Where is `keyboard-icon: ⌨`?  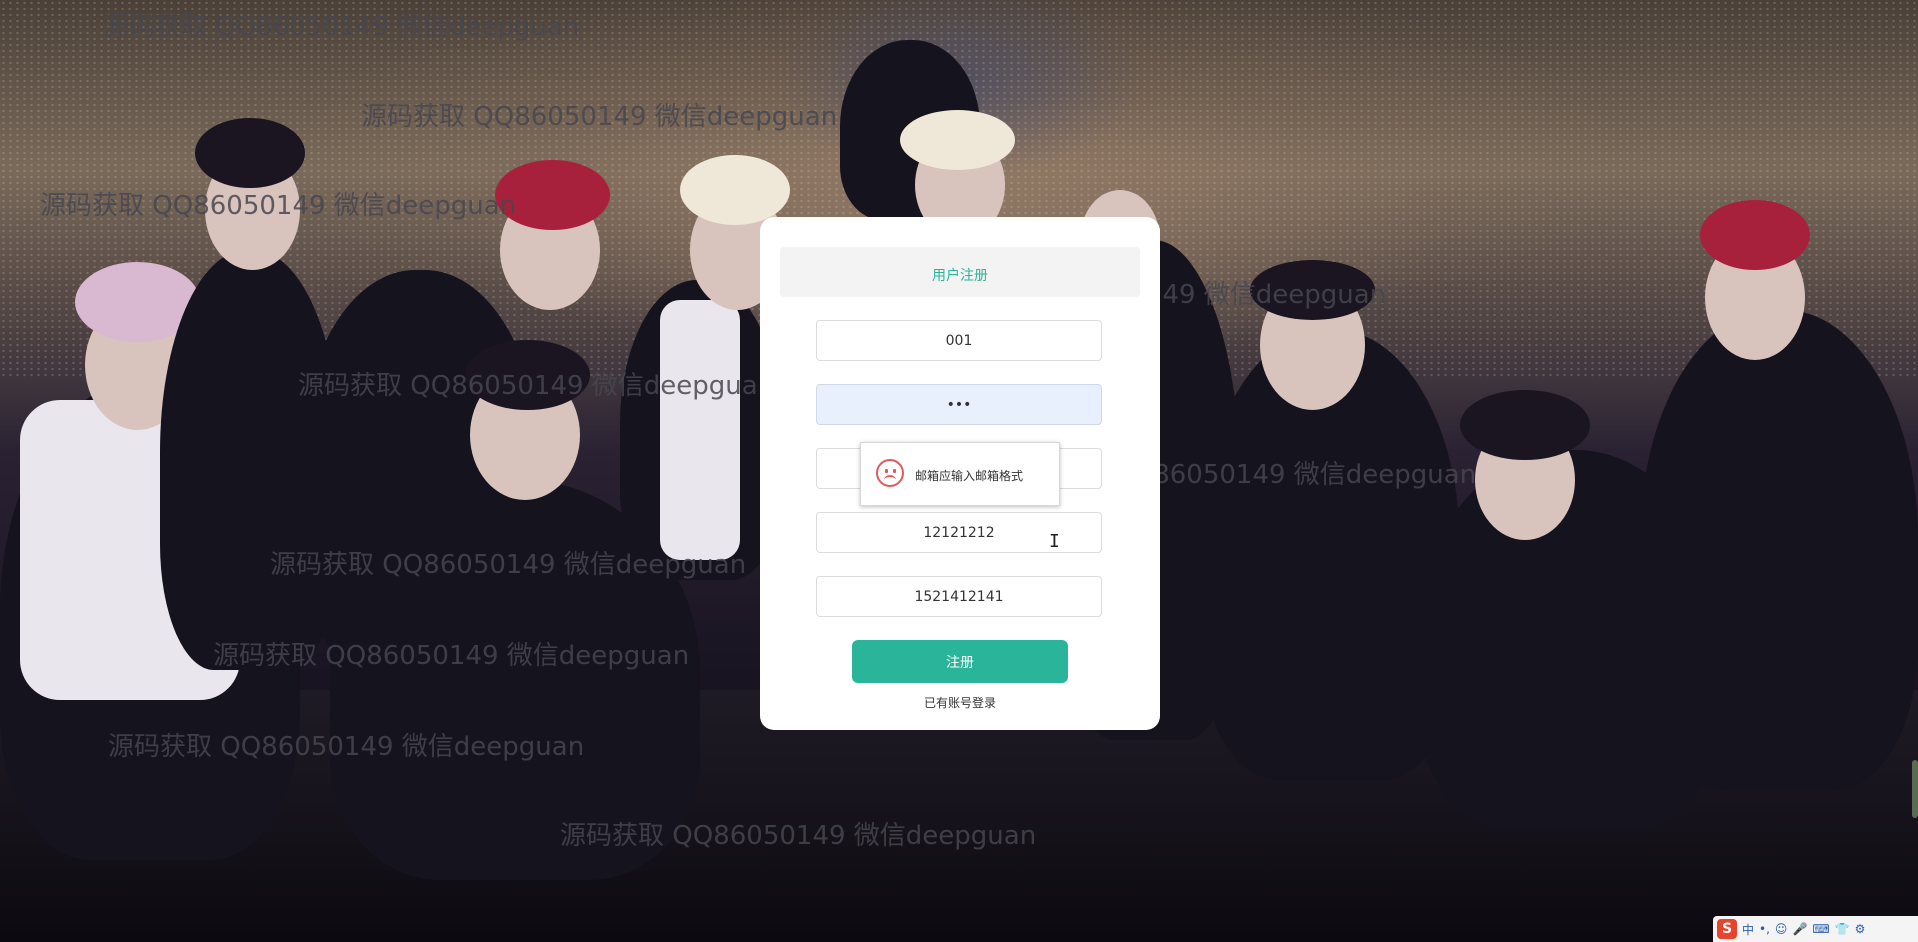
keyboard-icon: ⌨ is located at coordinates (1820, 929).